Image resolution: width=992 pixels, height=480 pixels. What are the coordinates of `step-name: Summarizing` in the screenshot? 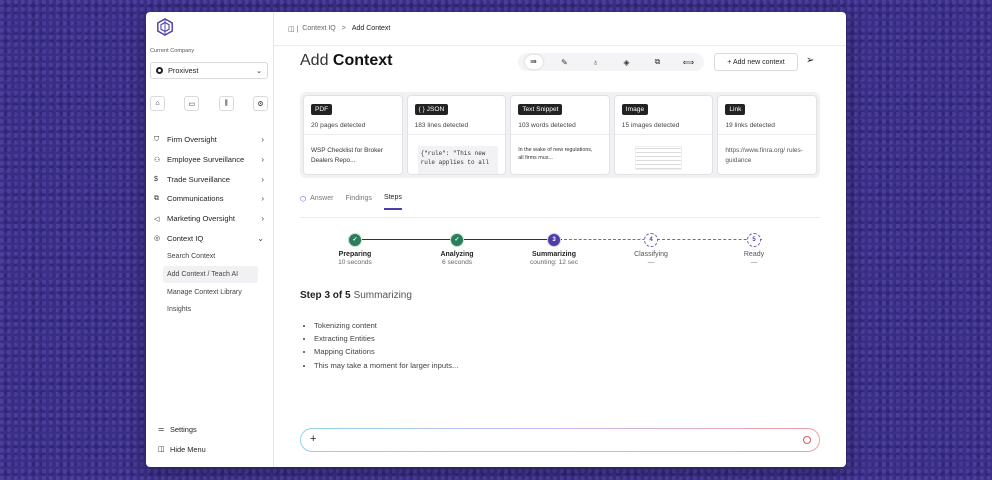 It's located at (554, 254).